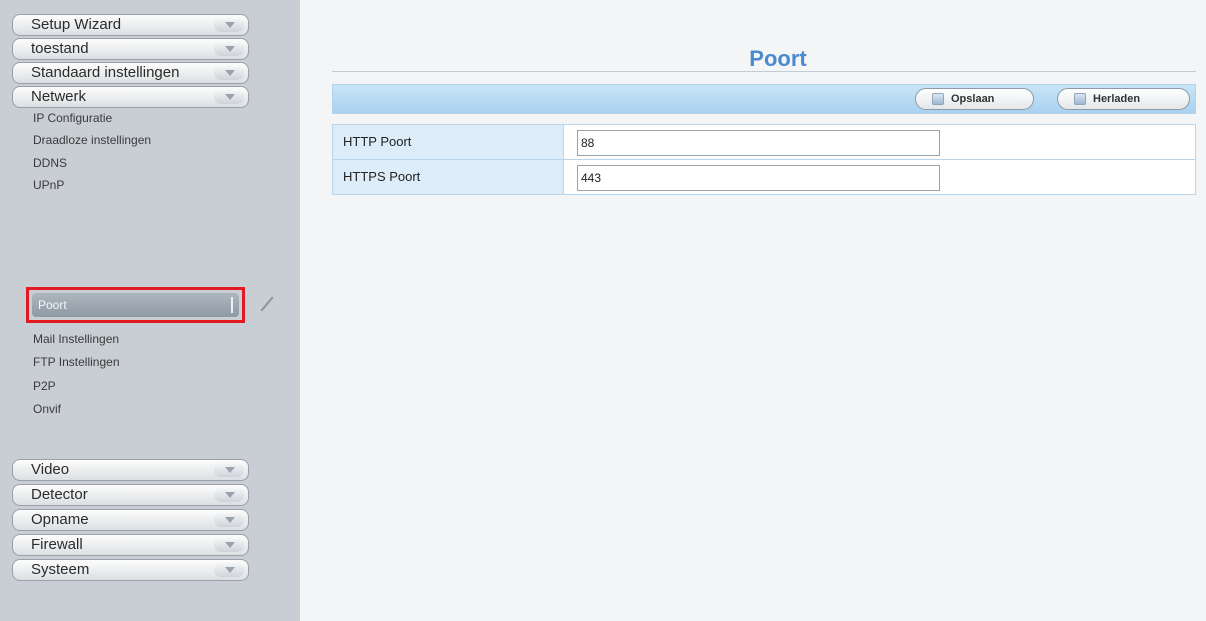 The image size is (1206, 621). Describe the element at coordinates (47, 409) in the screenshot. I see `sidebar-item-onvif: Onvif` at that location.